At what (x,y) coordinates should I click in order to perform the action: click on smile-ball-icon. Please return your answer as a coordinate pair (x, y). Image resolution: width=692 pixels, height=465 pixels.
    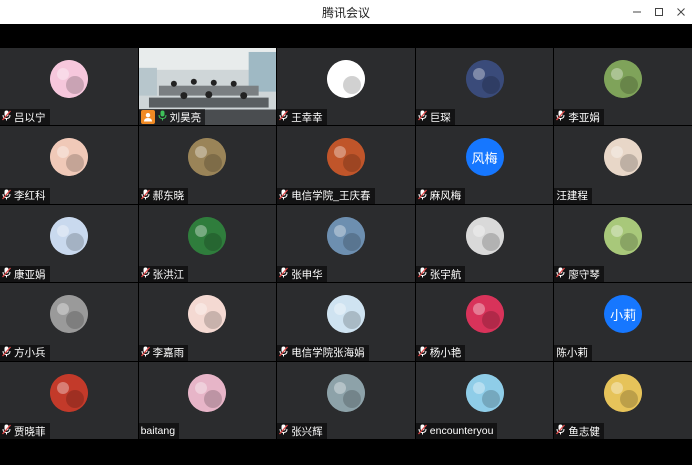
    Looking at the image, I should click on (623, 392).